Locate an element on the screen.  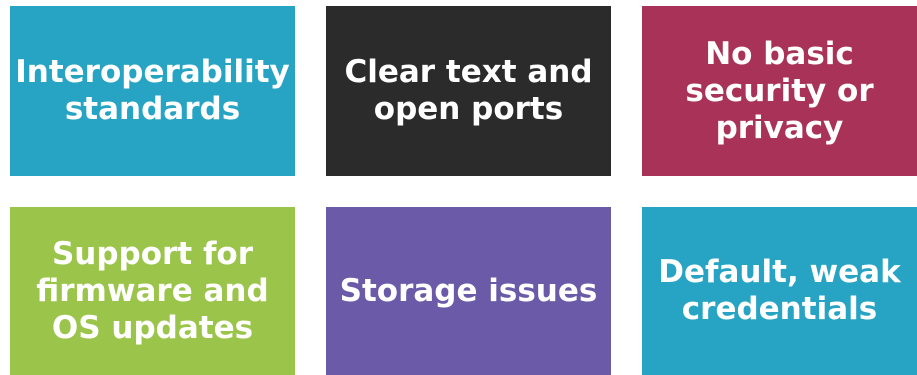
tile-interoperability-standards: Interoperability standards is located at coordinates (152, 91).